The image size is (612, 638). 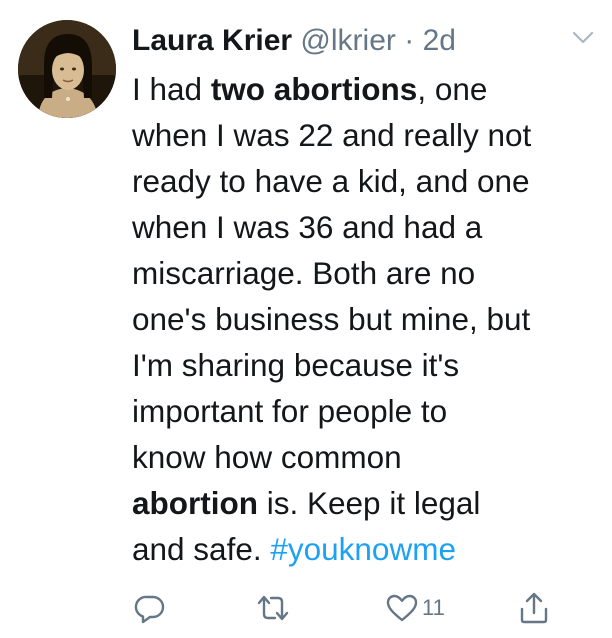 I want to click on hashtag-link: #youknowme, so click(x=363, y=549).